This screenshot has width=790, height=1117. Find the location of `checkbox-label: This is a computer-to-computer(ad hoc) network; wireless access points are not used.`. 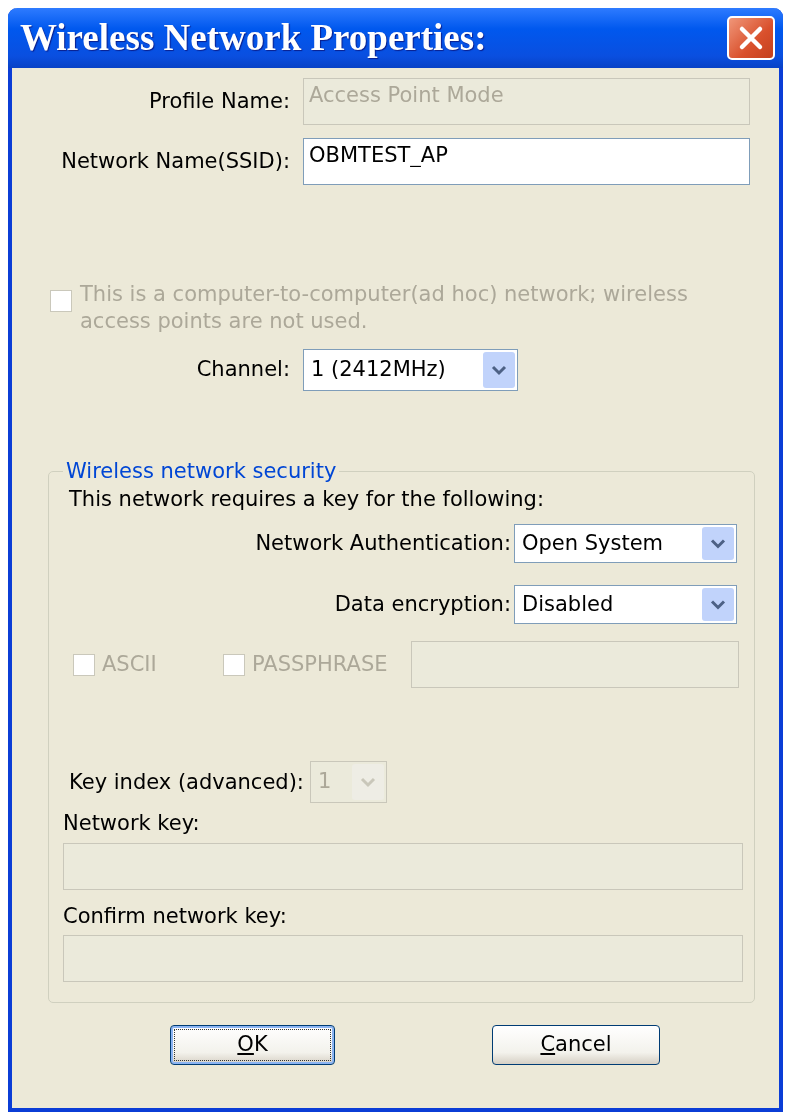

checkbox-label: This is a computer-to-computer(ad hoc) network; wireless access points are not used. is located at coordinates (384, 308).